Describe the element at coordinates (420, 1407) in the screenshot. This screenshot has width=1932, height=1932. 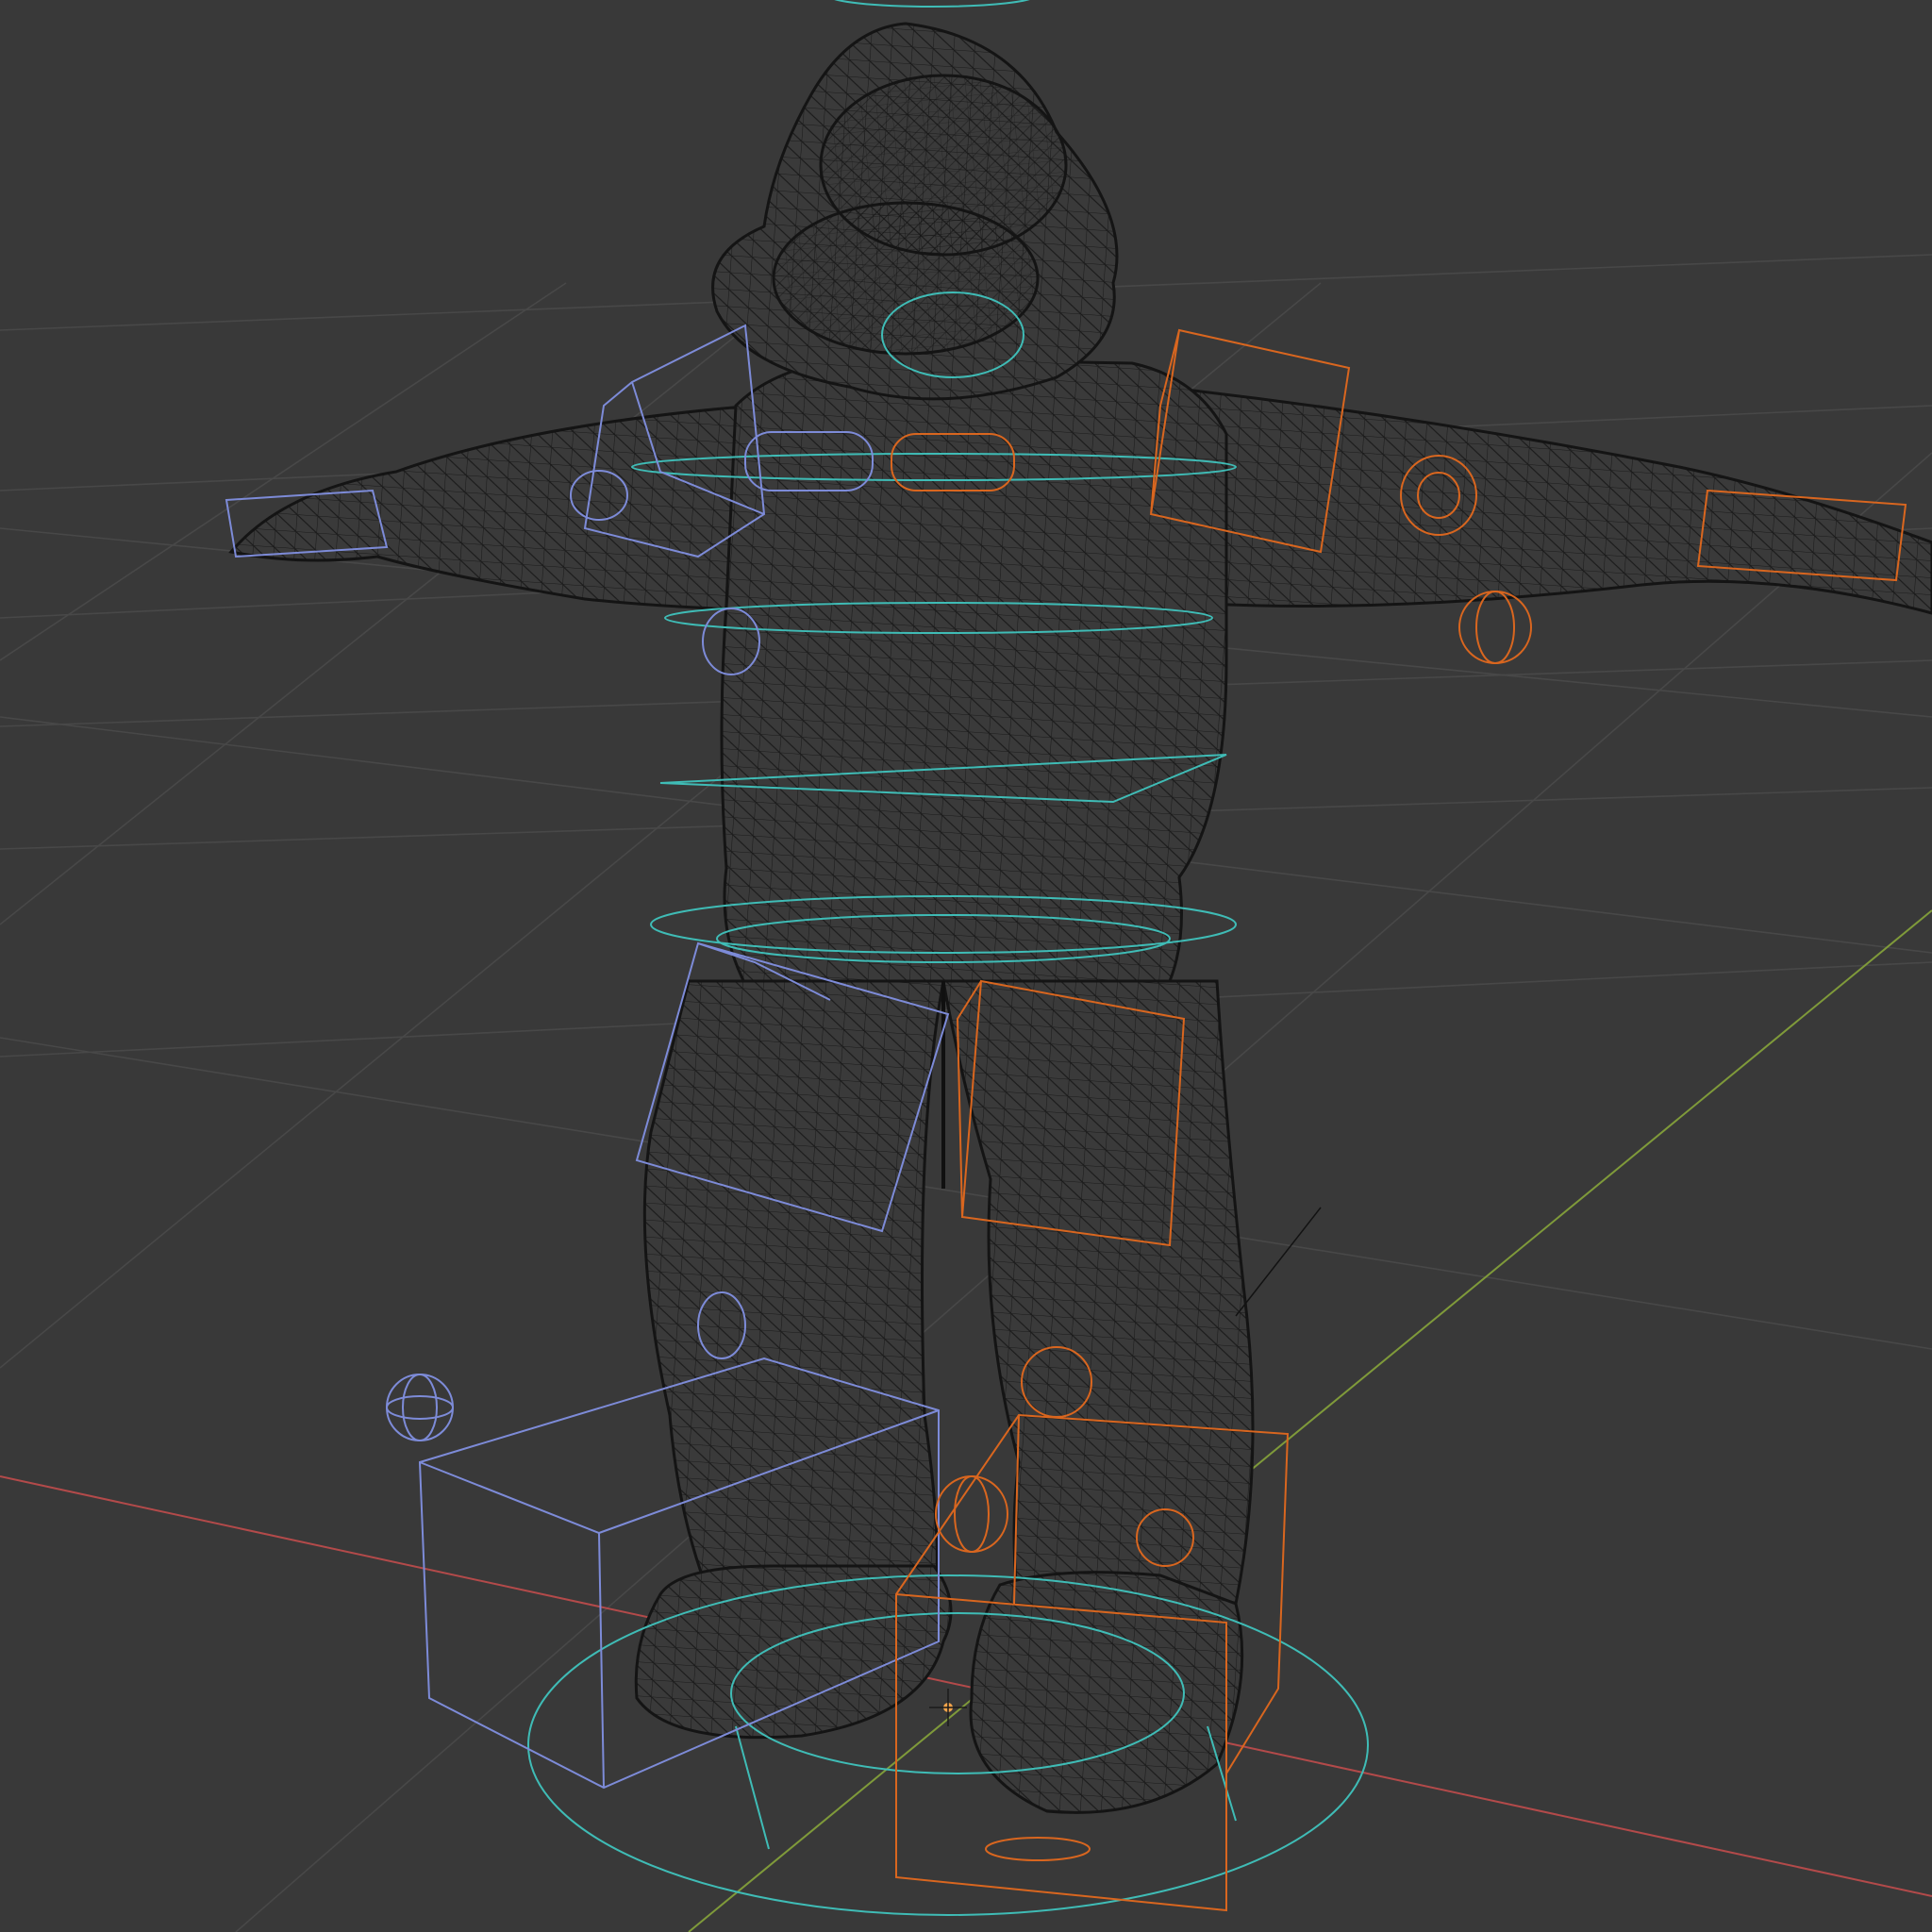
I see `left-pole-sphere-widget-icon` at that location.